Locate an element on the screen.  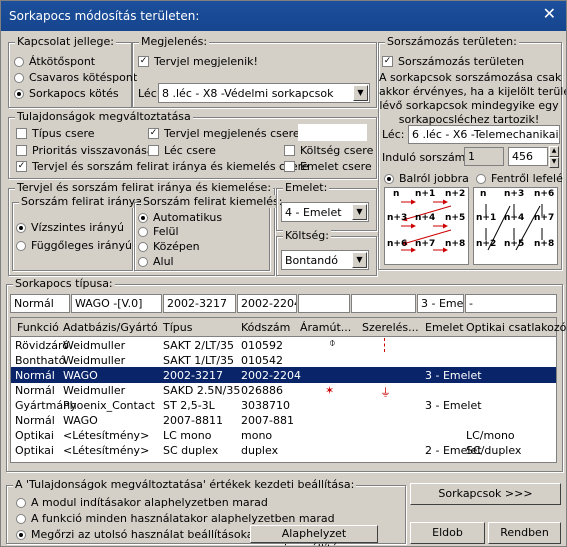
table-cell: 010542 is located at coordinates (262, 360).